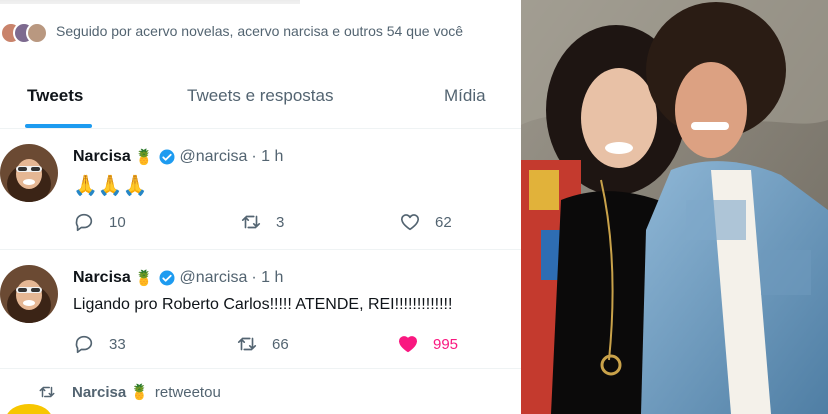  I want to click on reply-button: 10, so click(99, 222).